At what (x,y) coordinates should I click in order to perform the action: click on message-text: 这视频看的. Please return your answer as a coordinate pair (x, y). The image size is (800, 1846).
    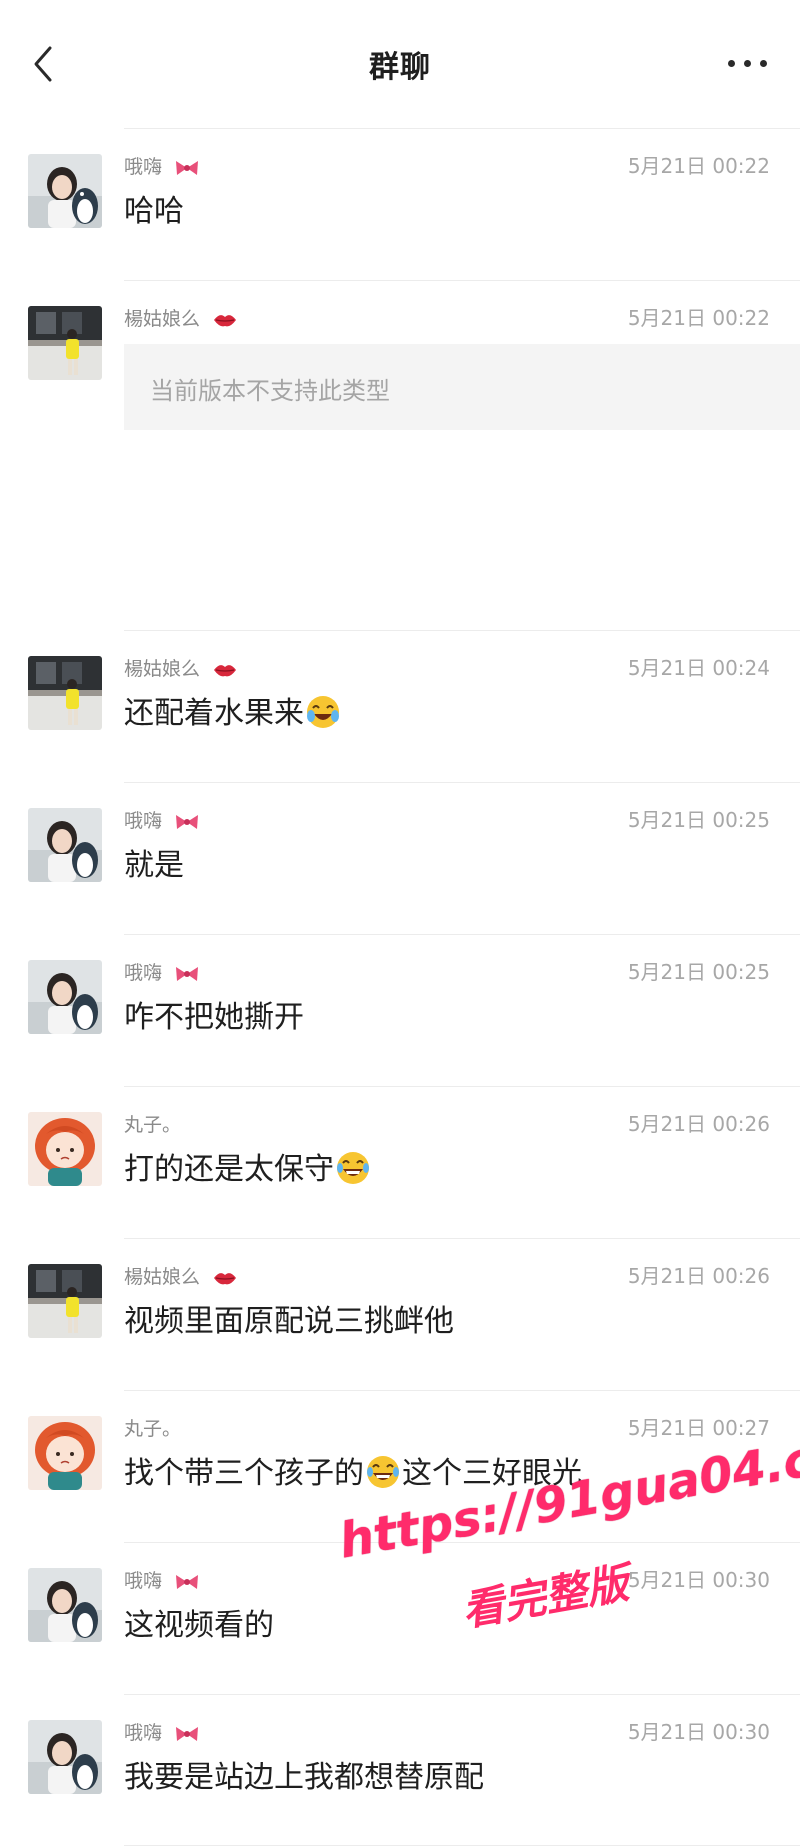
    Looking at the image, I should click on (199, 1625).